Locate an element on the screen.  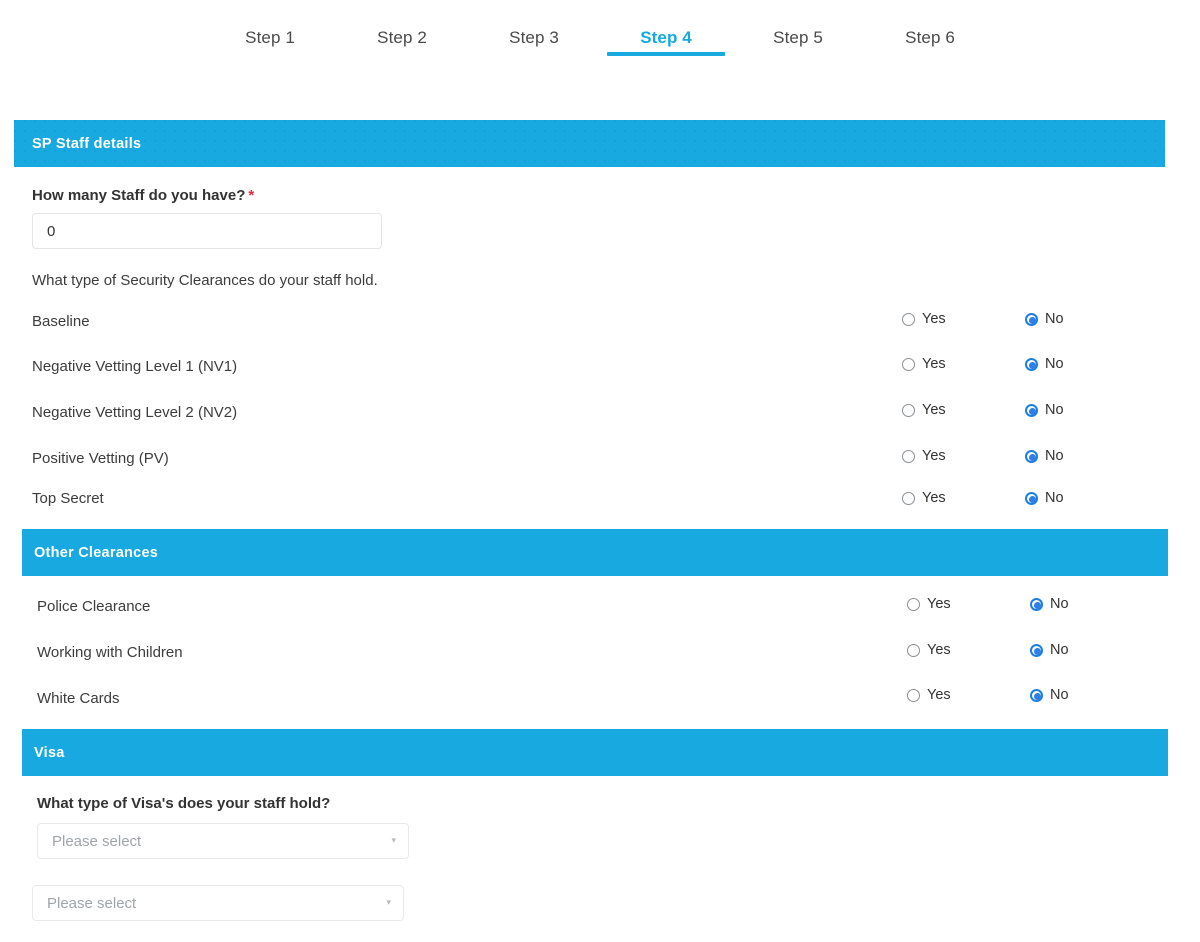
clearance-nv1-yes-radio: Yes is located at coordinates (924, 364).